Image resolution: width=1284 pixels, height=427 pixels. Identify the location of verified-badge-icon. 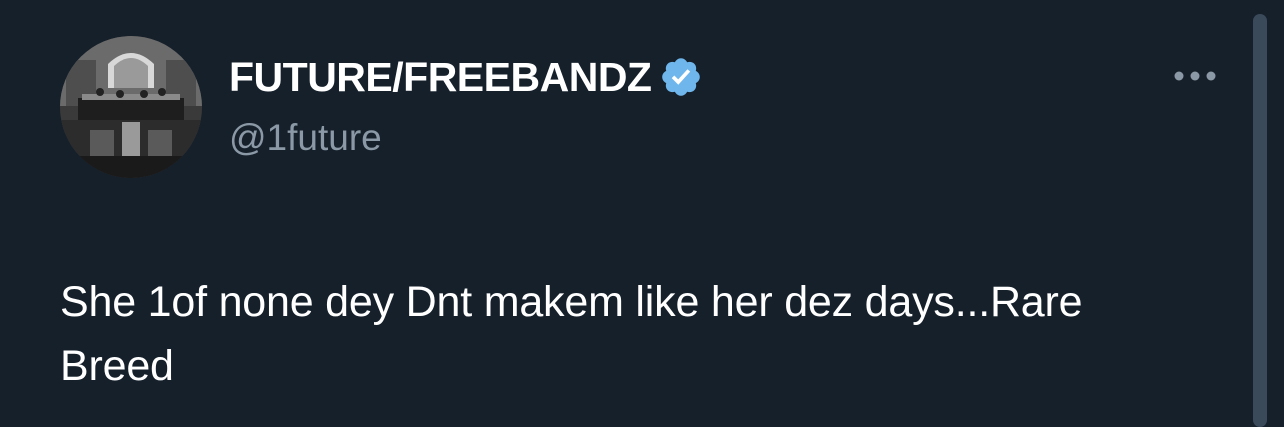
(681, 77).